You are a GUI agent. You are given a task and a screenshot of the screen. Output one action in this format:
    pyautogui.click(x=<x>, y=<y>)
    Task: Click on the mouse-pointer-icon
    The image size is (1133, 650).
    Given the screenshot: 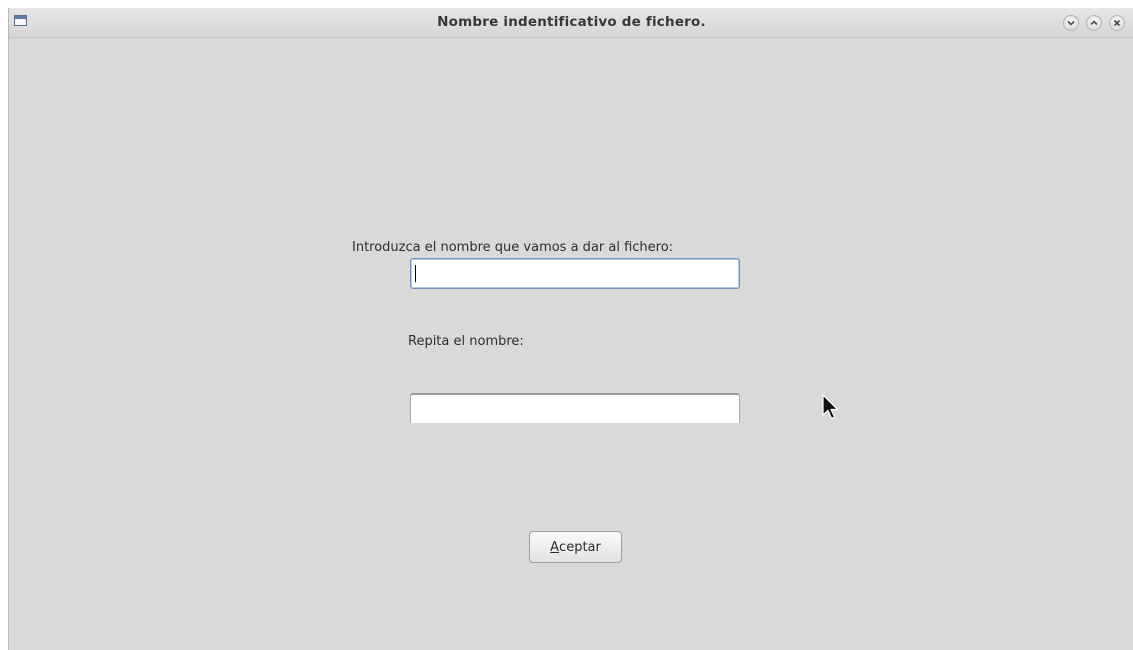 What is the action you would take?
    pyautogui.click(x=830, y=407)
    